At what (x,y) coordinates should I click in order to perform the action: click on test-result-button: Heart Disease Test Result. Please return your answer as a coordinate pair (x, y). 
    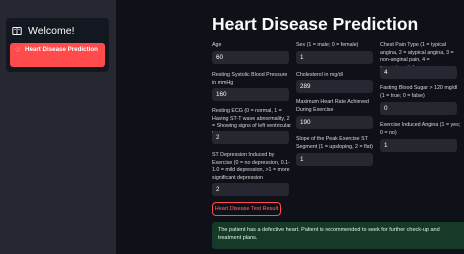
    Looking at the image, I should click on (246, 209).